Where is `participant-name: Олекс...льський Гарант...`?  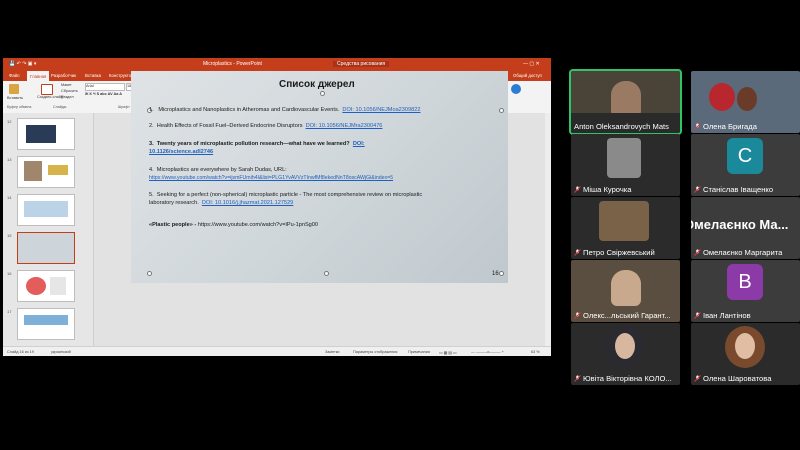
participant-name: Олекс...льський Гарант... is located at coordinates (627, 315).